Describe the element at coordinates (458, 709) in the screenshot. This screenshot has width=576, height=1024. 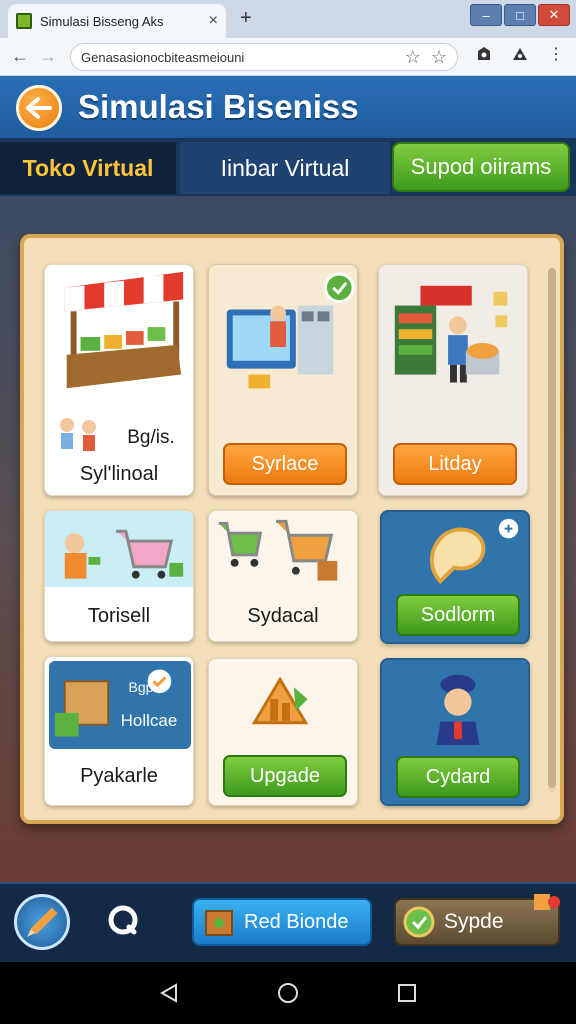
I see `staff-icon` at that location.